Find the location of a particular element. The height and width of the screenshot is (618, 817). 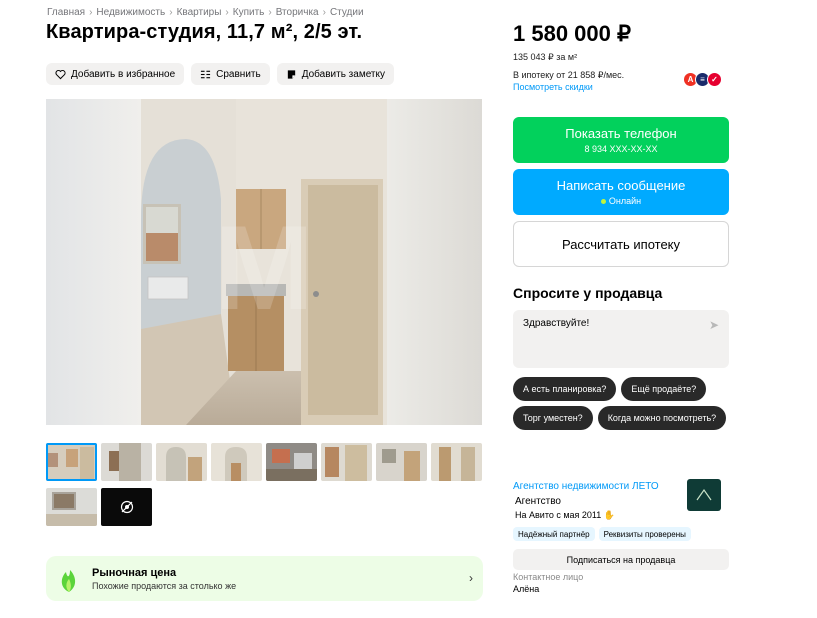

gear-icon is located at coordinates (126, 507).